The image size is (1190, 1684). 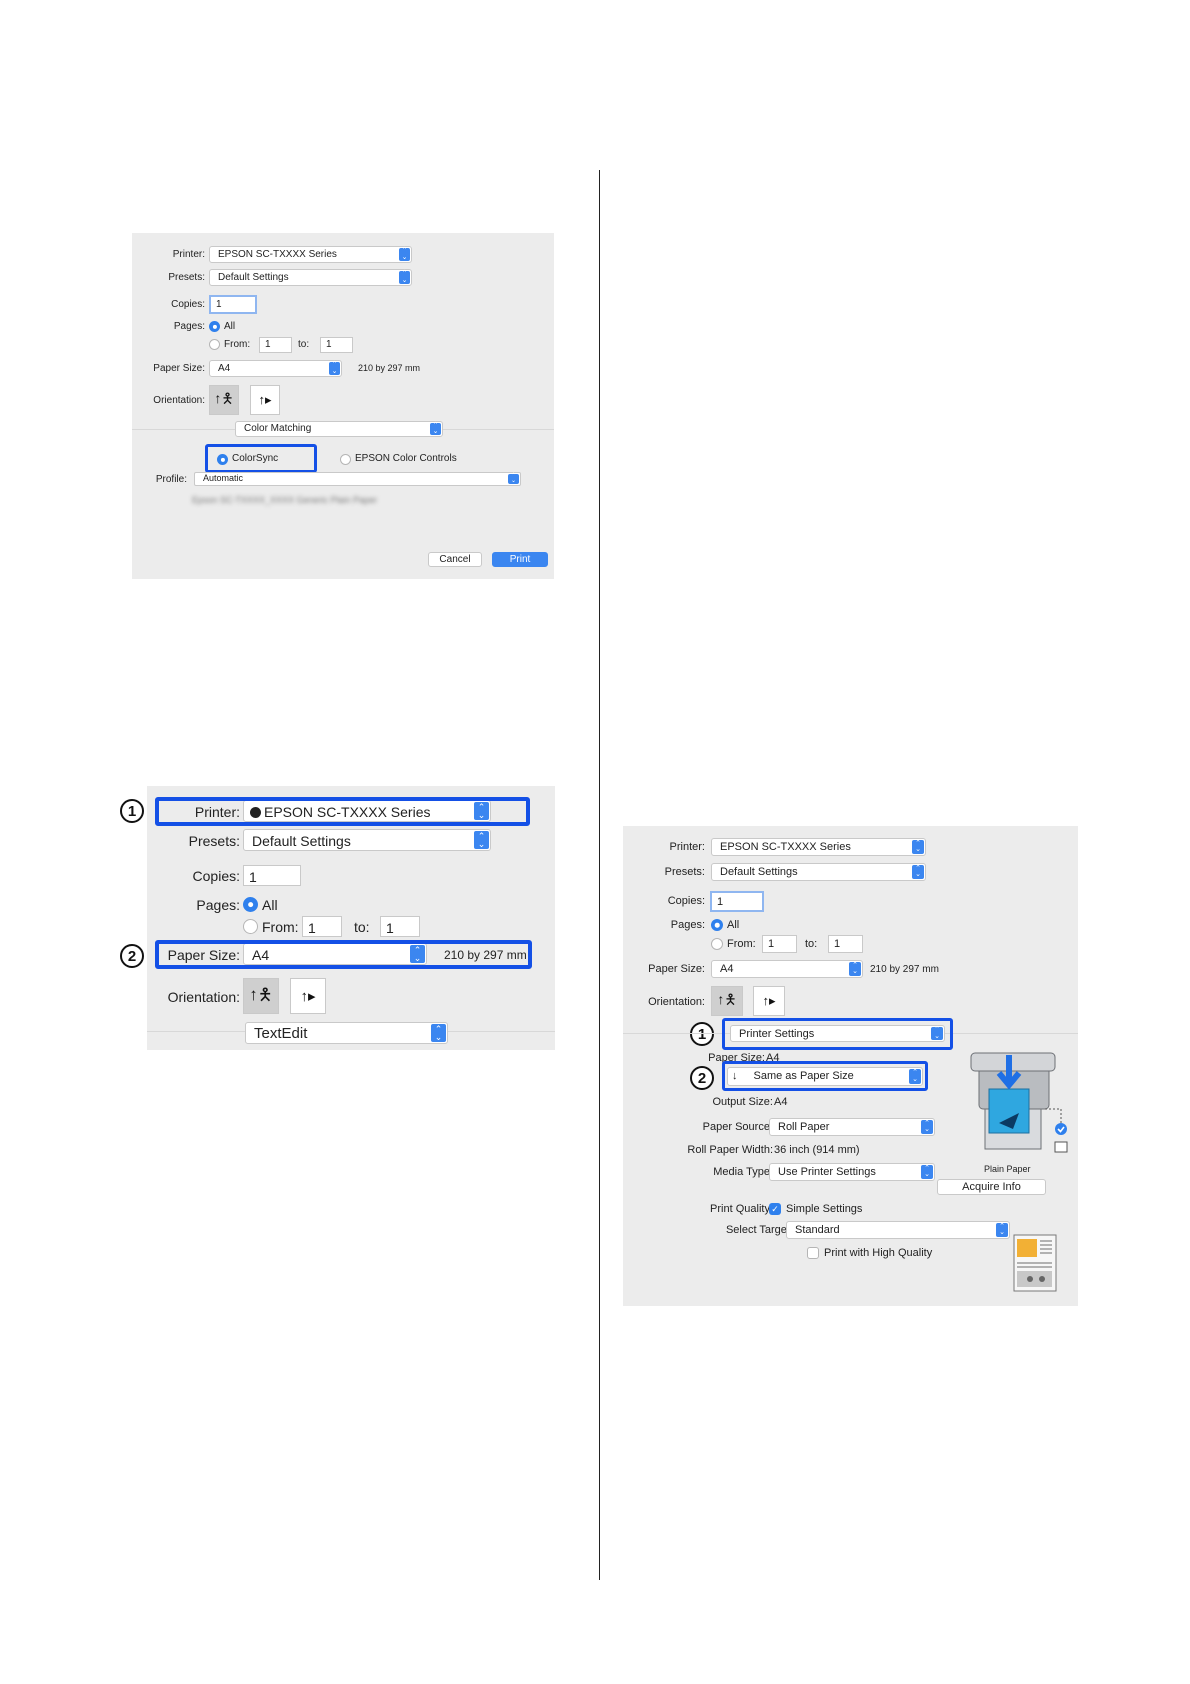 What do you see at coordinates (223, 478) in the screenshot?
I see `profile-select-value: Automatic` at bounding box center [223, 478].